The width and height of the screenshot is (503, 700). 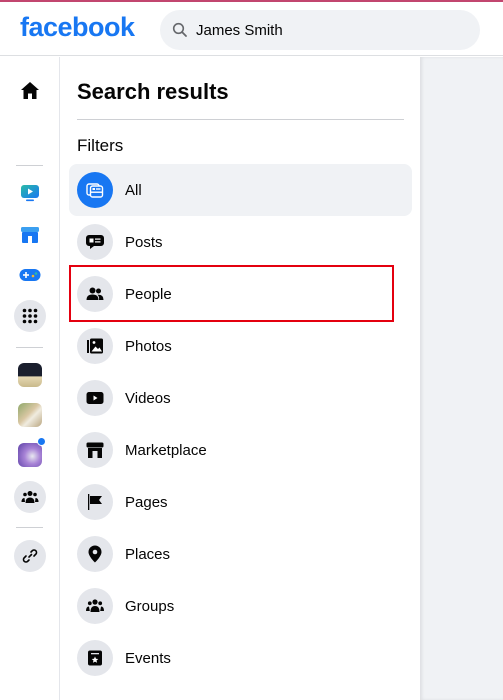 What do you see at coordinates (240, 502) in the screenshot?
I see `filter-pages: Pages` at bounding box center [240, 502].